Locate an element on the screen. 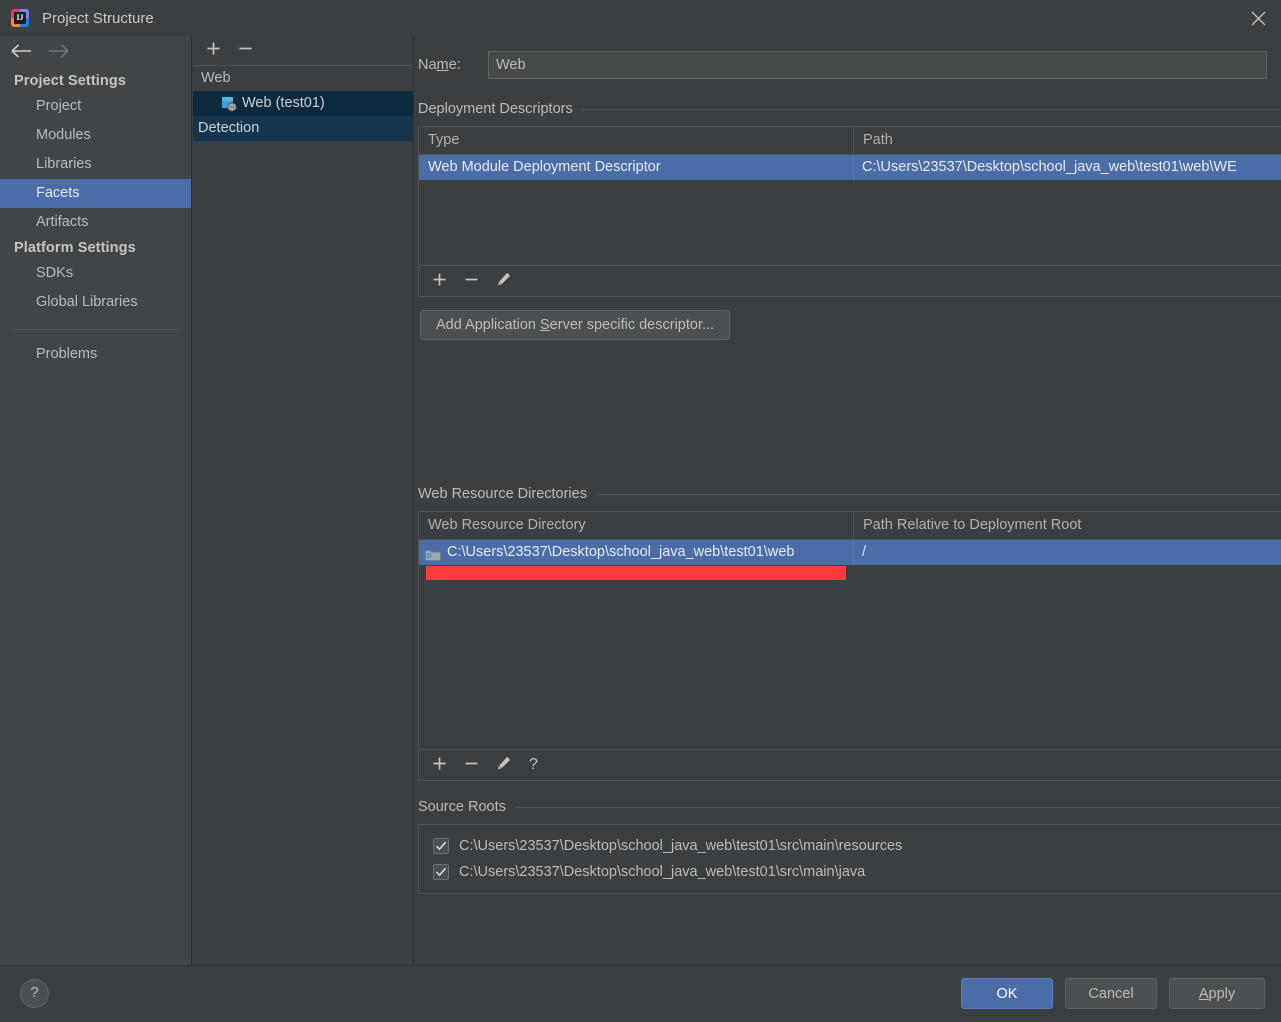 This screenshot has height=1022, width=1281. sidebar-group-project-settings: Project Settings is located at coordinates (70, 81).